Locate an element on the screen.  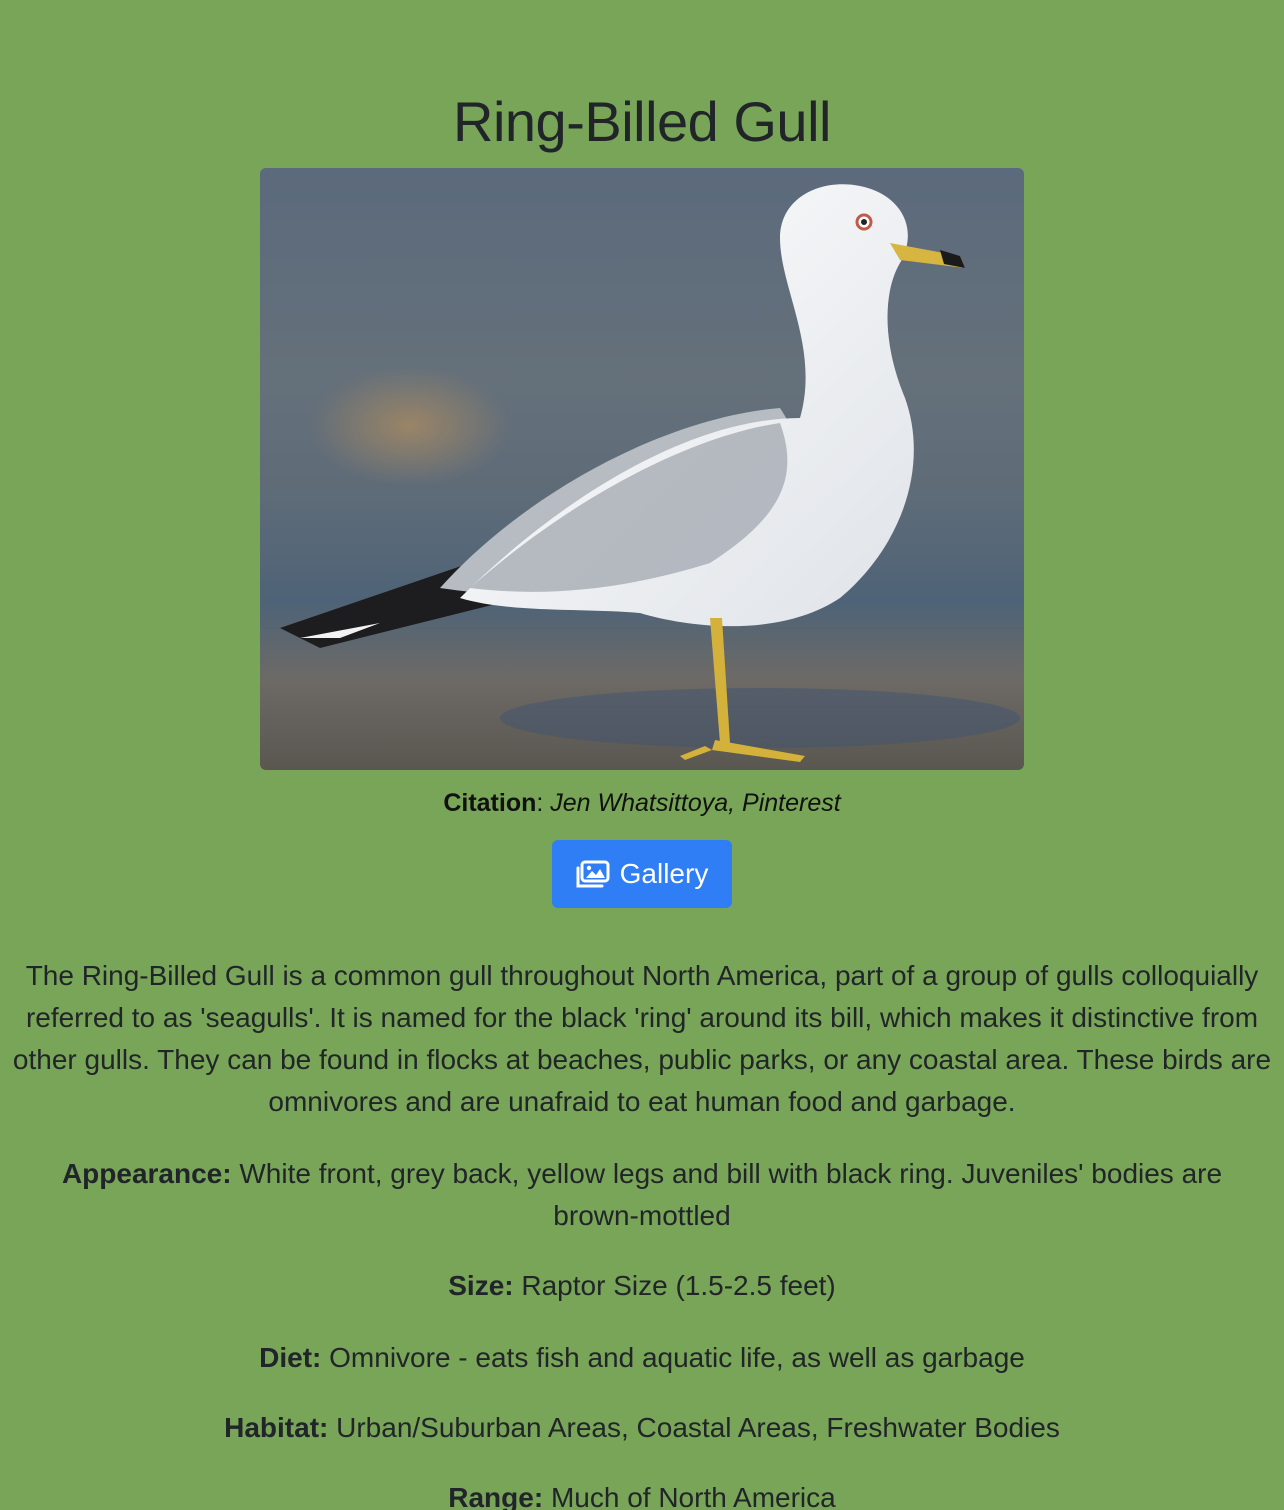
citation-label: Citation is located at coordinates (490, 803).